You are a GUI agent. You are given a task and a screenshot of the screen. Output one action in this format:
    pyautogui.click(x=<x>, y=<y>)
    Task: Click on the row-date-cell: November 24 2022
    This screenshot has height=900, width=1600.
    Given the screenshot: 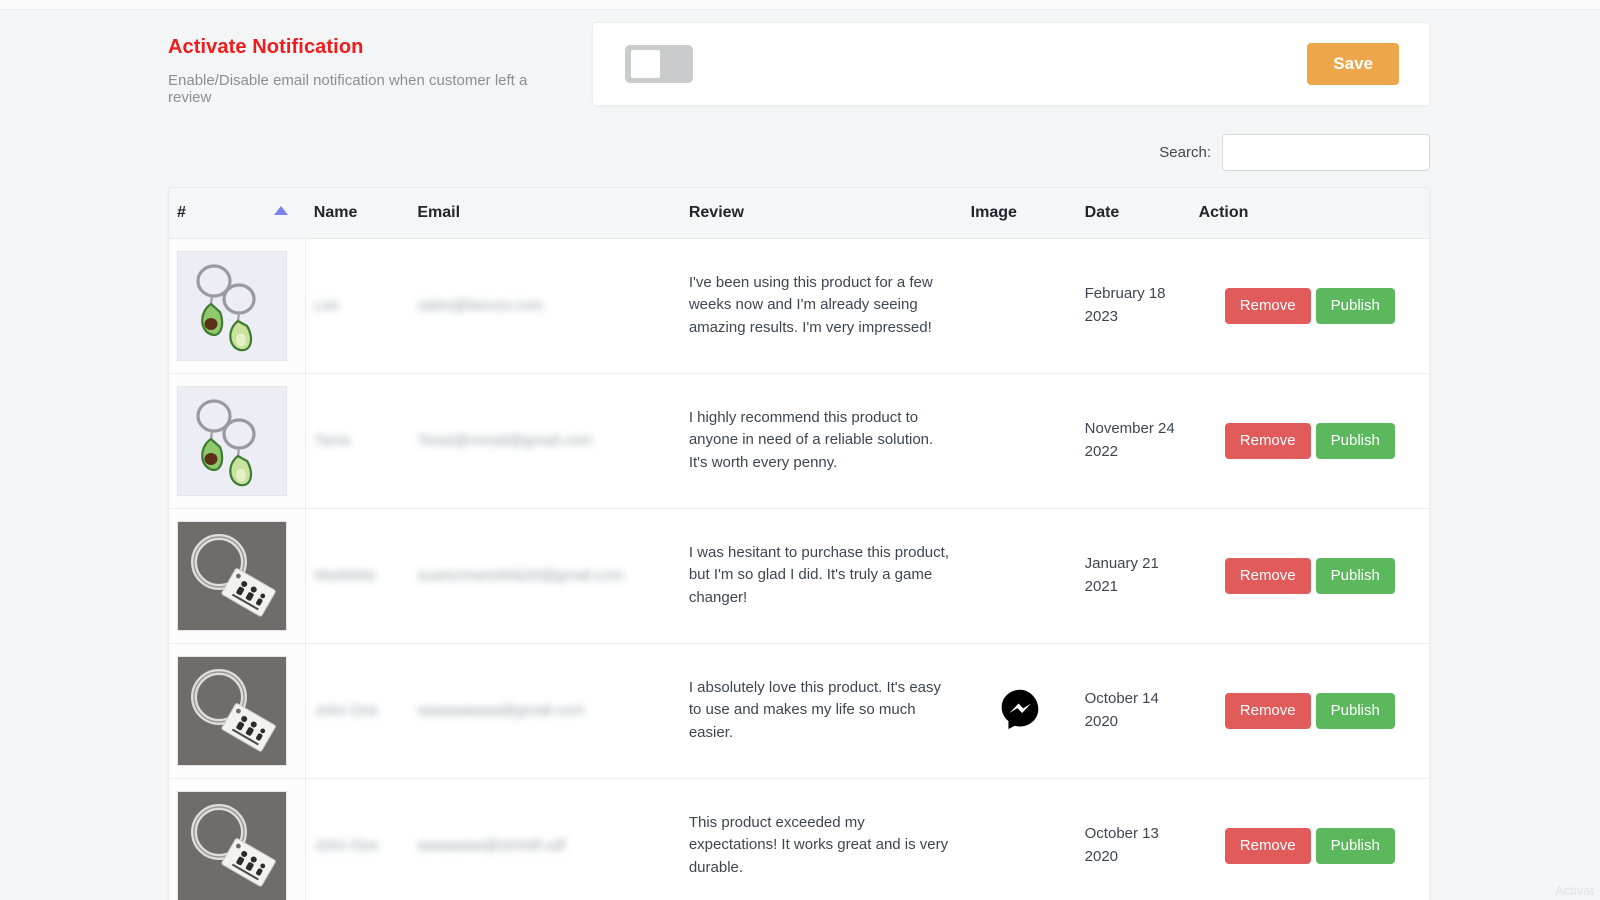 What is the action you would take?
    pyautogui.click(x=1129, y=440)
    